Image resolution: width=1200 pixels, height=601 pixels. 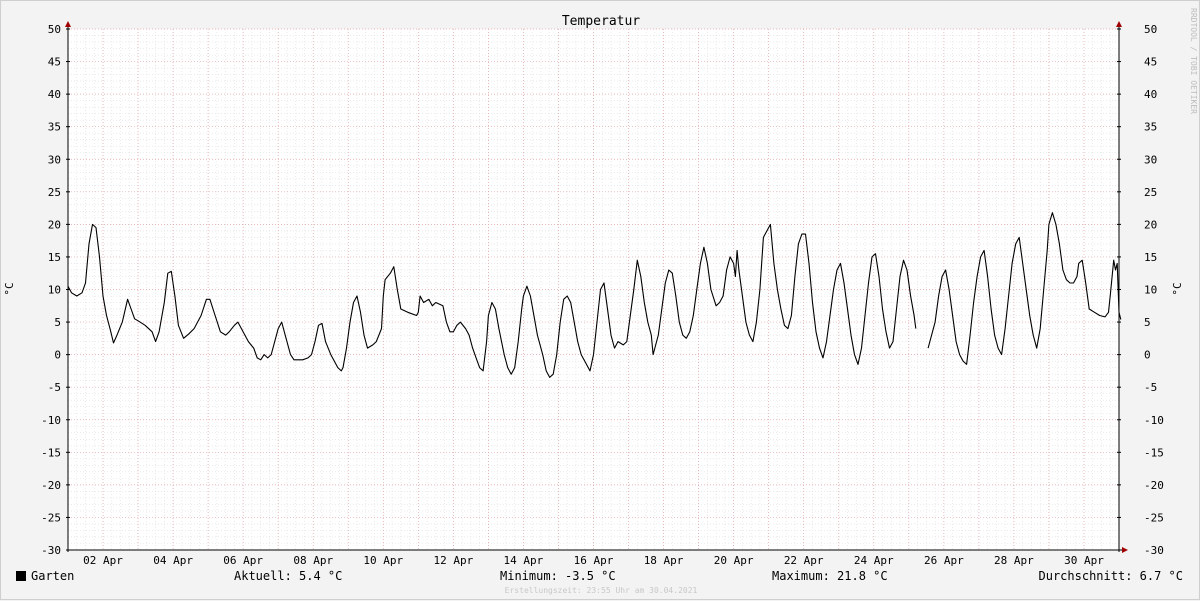 I want to click on y-axis-arrow-left, so click(x=68, y=24).